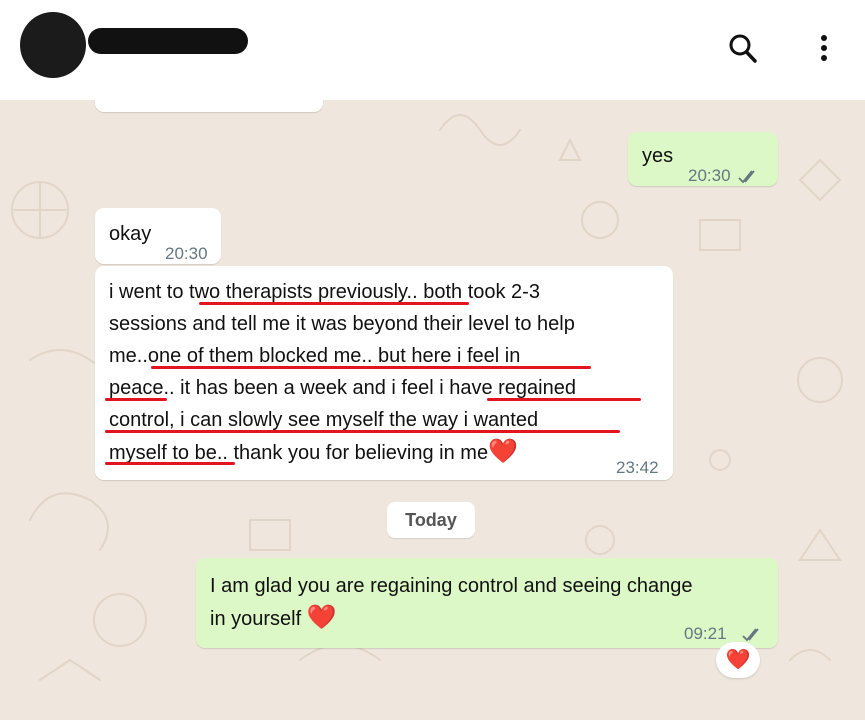 The height and width of the screenshot is (720, 865). Describe the element at coordinates (738, 660) in the screenshot. I see `reaction-badge: ❤️` at that location.